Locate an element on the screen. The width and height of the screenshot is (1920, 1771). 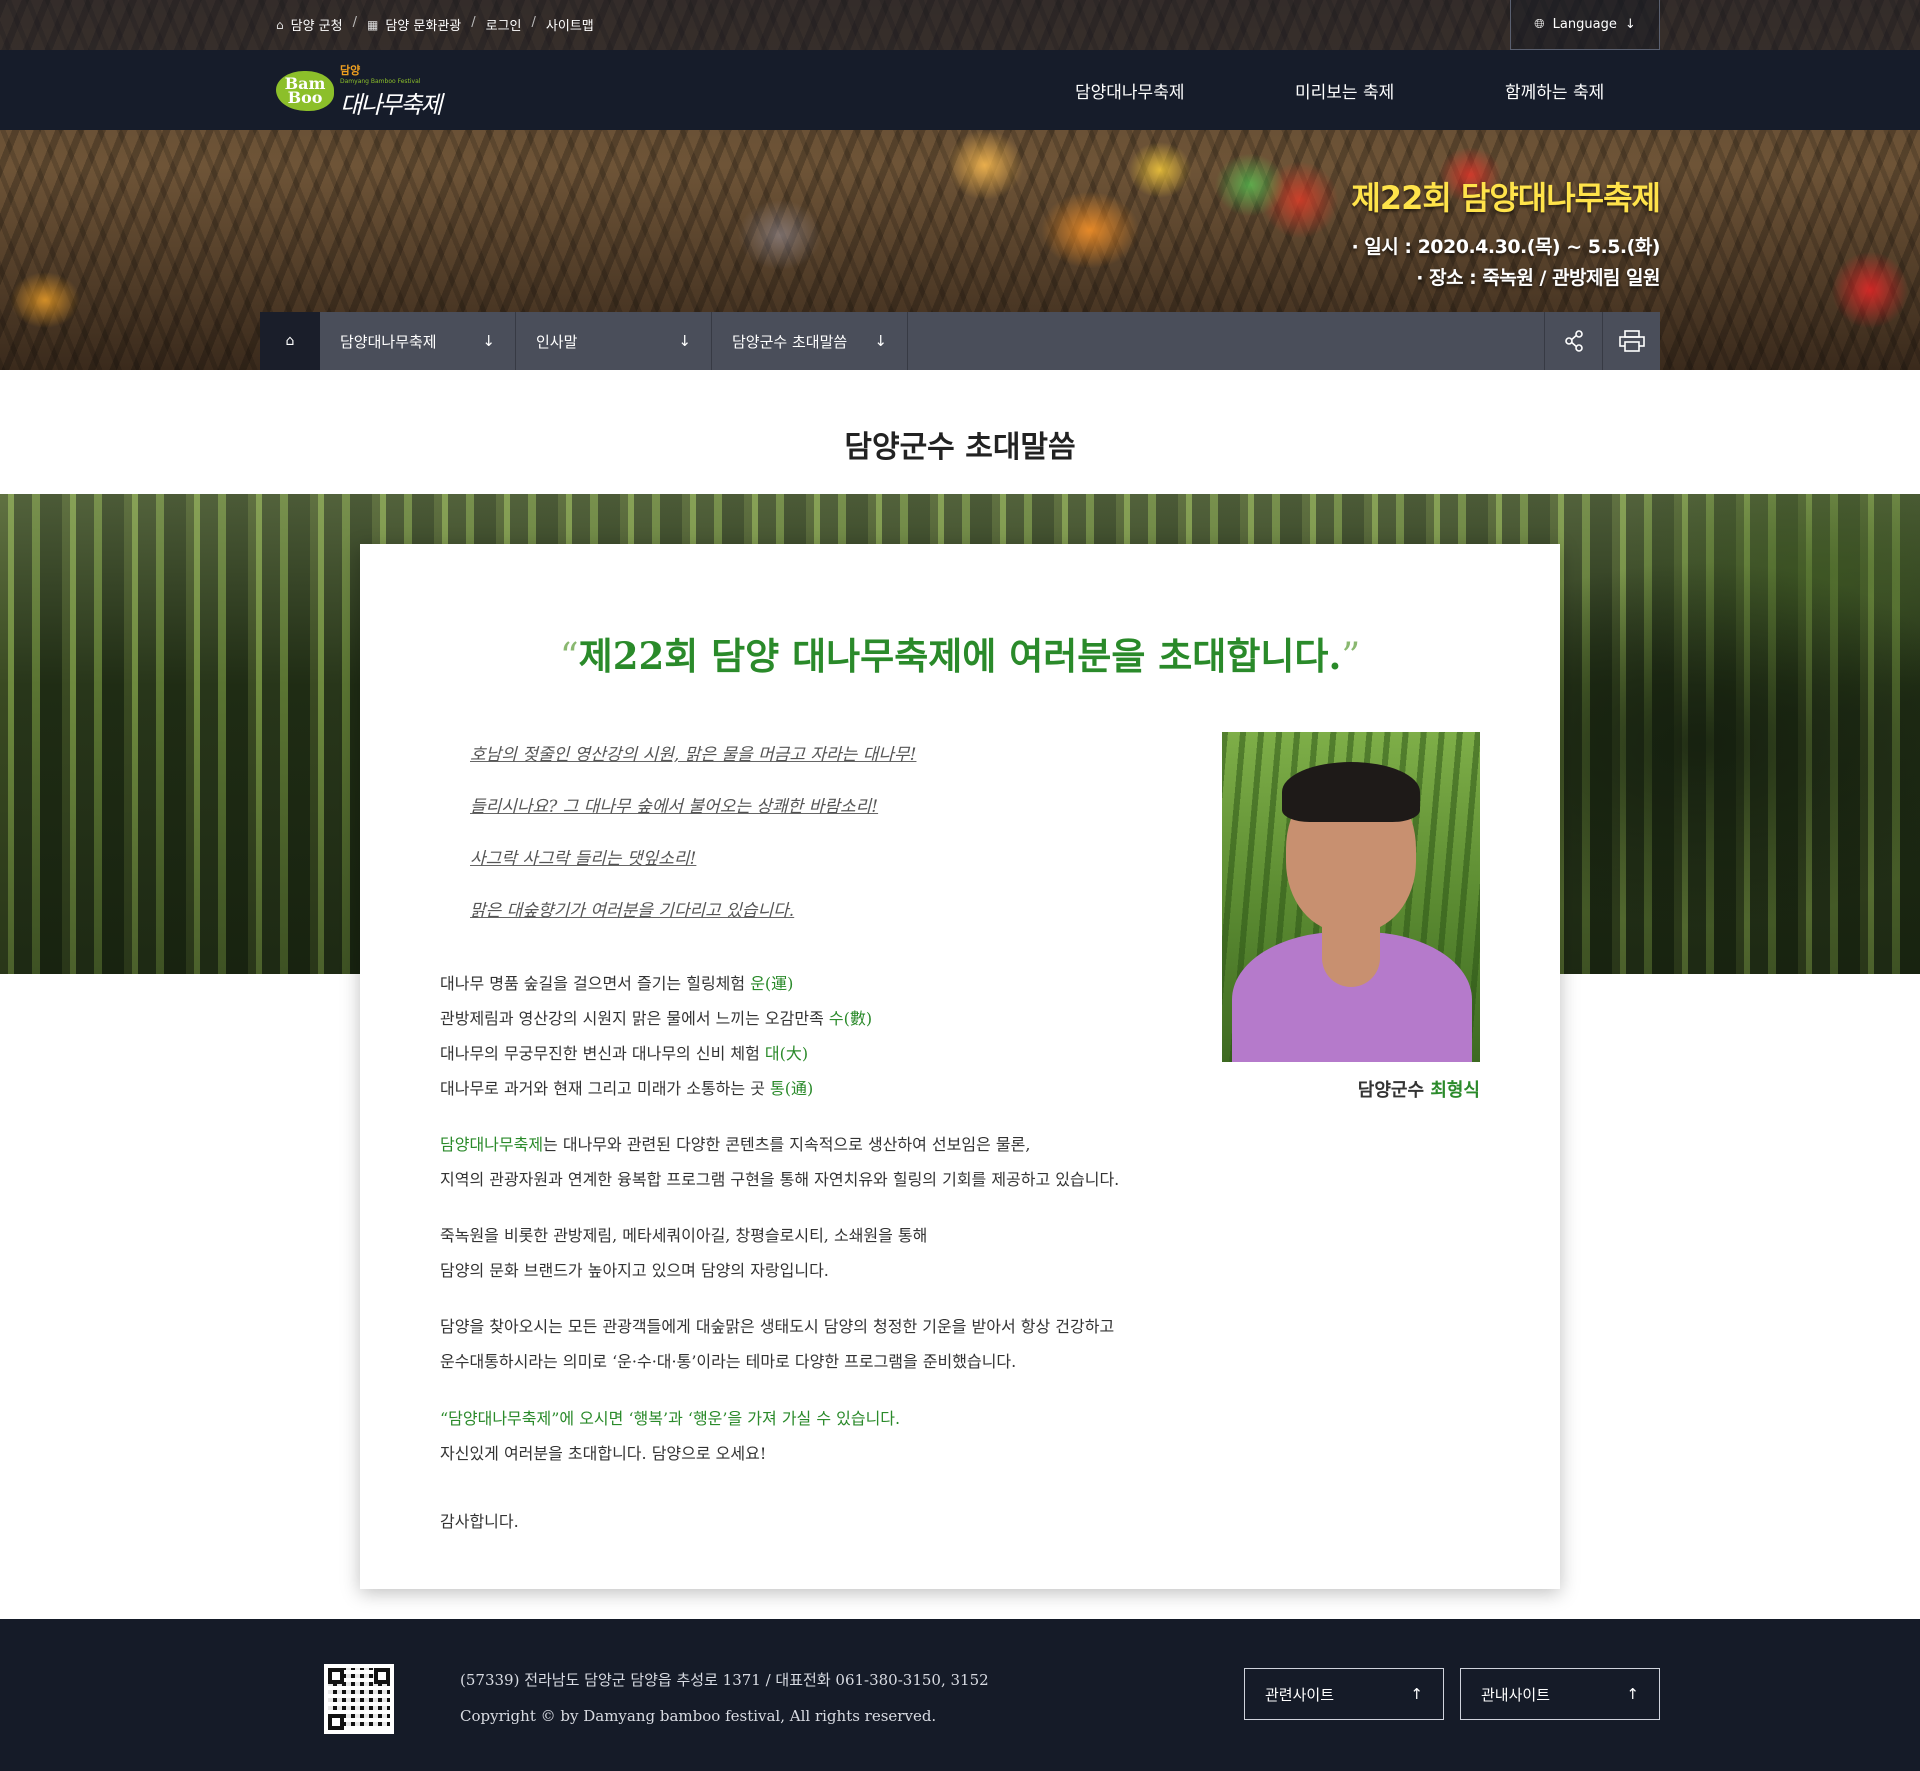
breadcrumb-item-greeting: 인사말 ↓ is located at coordinates (614, 341).